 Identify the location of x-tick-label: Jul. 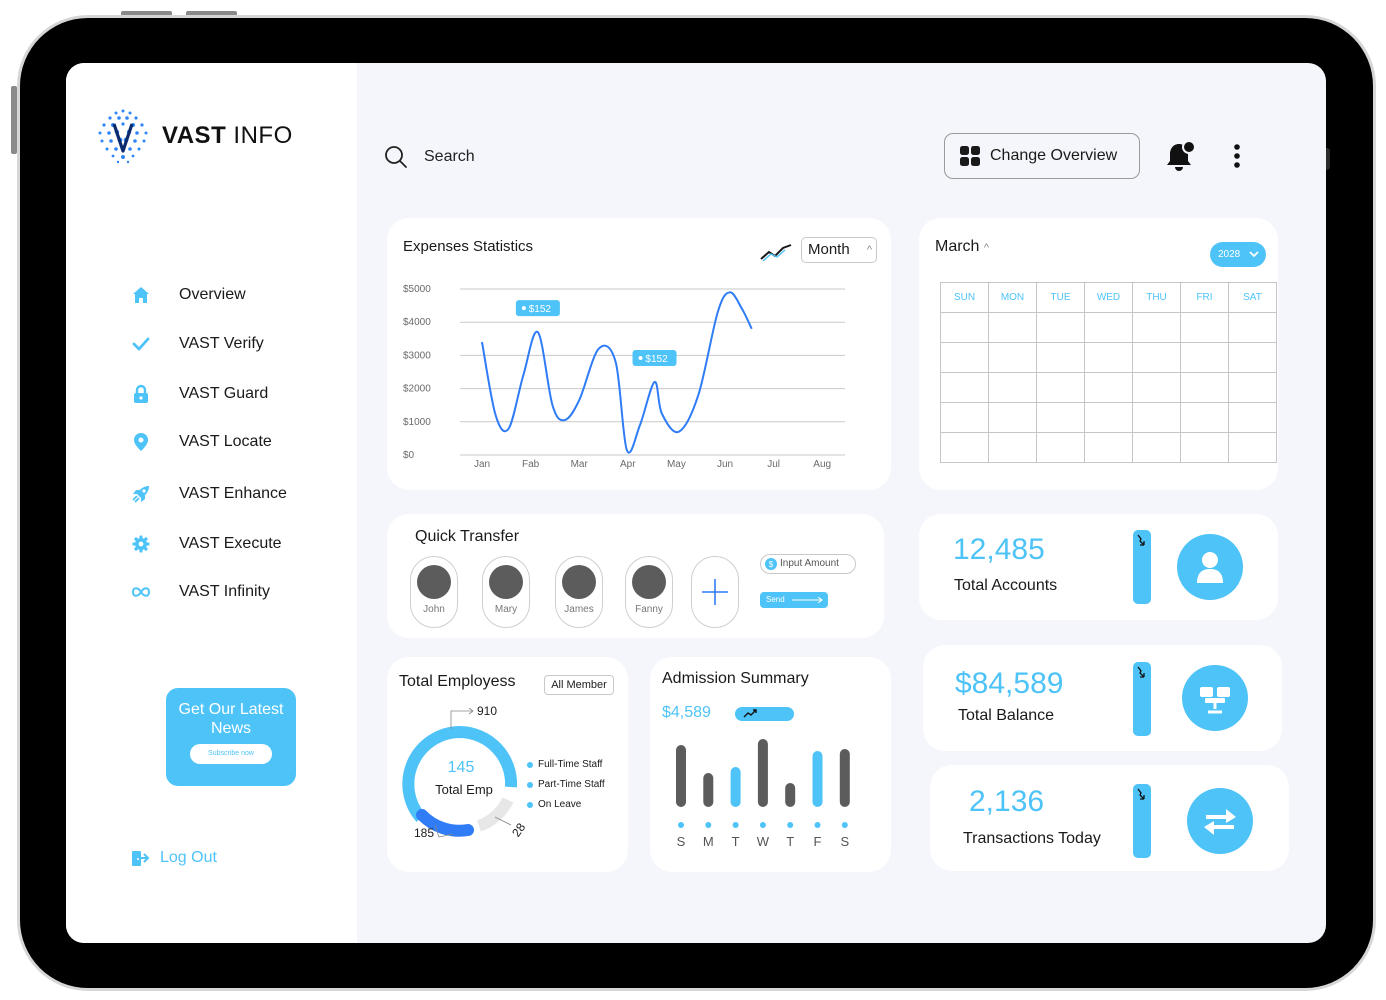
(773, 464).